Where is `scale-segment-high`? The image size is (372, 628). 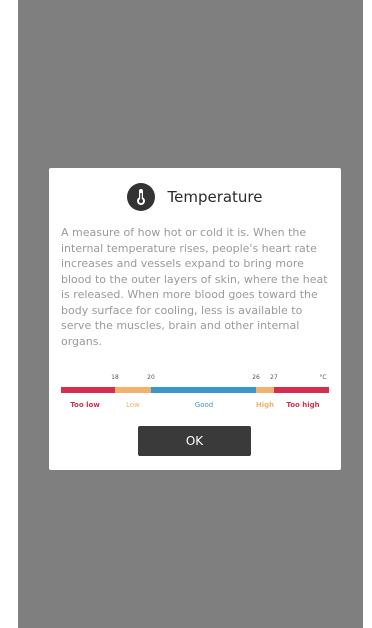 scale-segment-high is located at coordinates (265, 390).